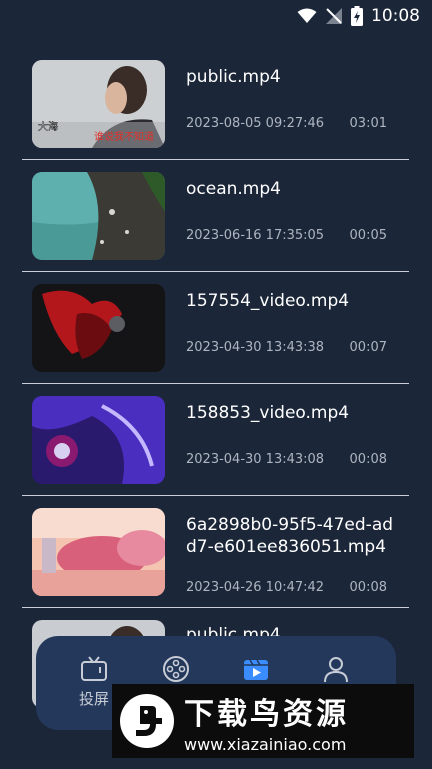 Image resolution: width=432 pixels, height=769 pixels. Describe the element at coordinates (215, 216) in the screenshot. I see `video-item: ocean.mp4 2023-06-16 17:35:05 00:05` at that location.